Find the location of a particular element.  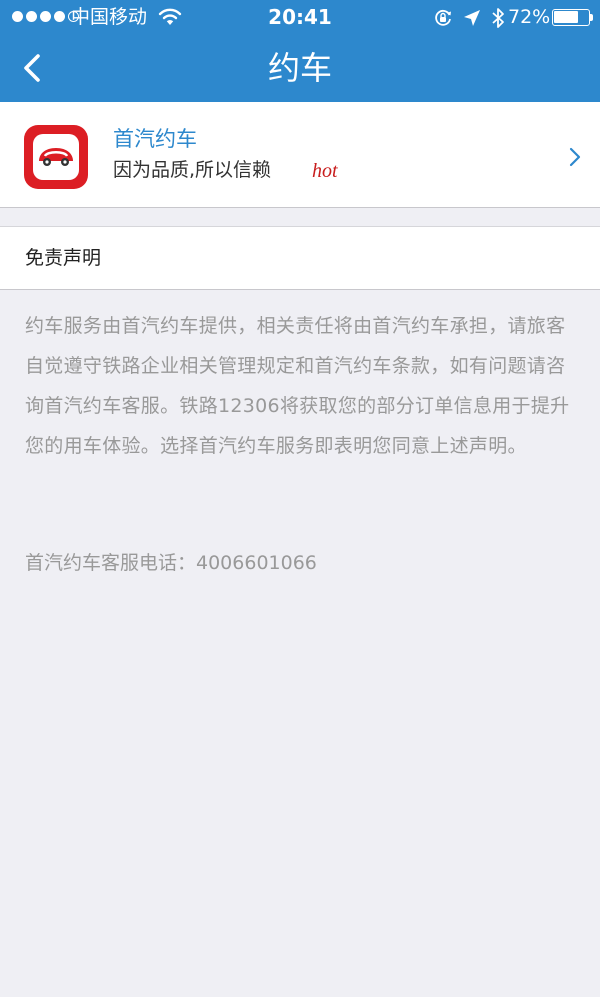

disclaimer-title: 免责声明 is located at coordinates (63, 258).